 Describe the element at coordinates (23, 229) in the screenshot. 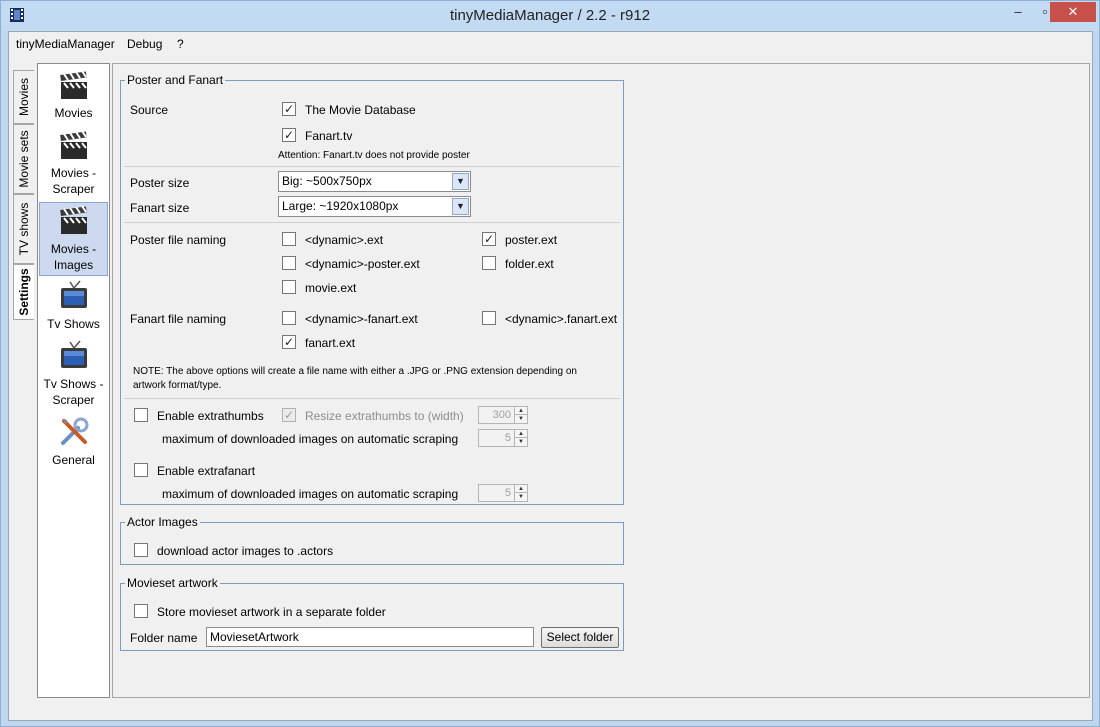

I see `tab-tv-shows: TV shows` at that location.